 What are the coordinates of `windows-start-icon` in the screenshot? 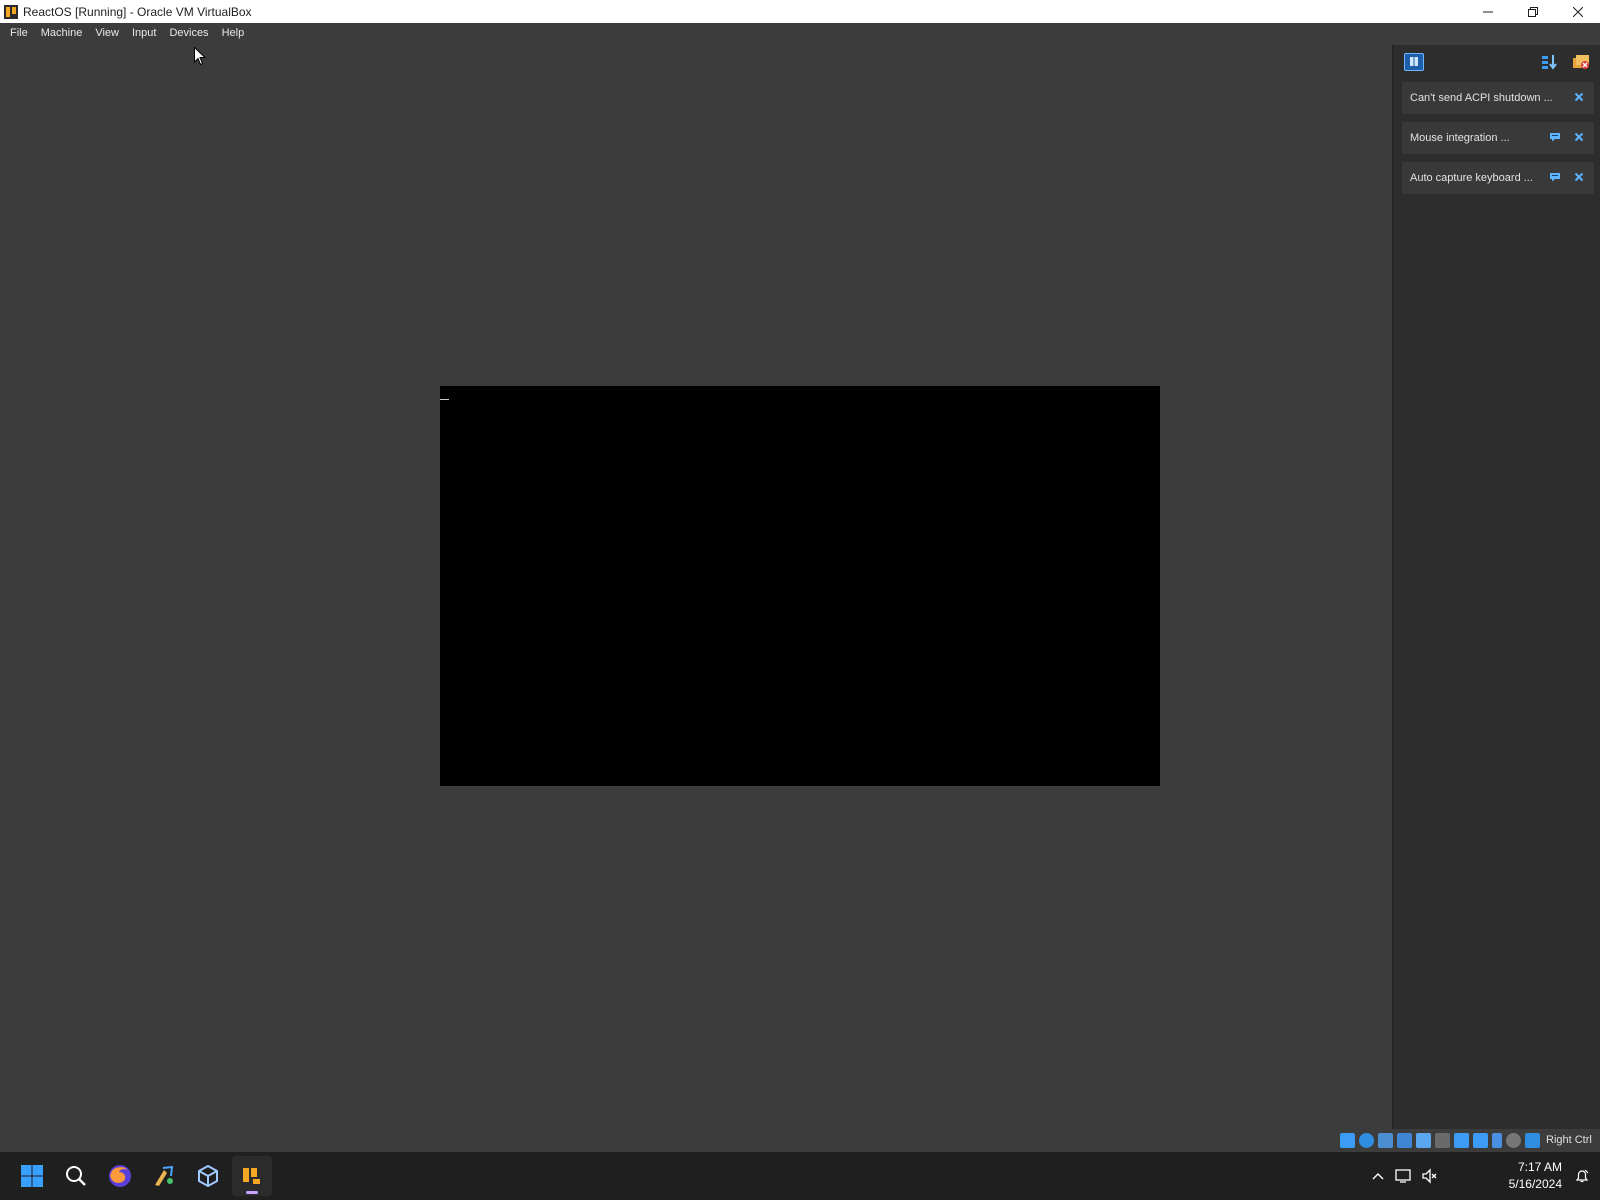 It's located at (32, 1176).